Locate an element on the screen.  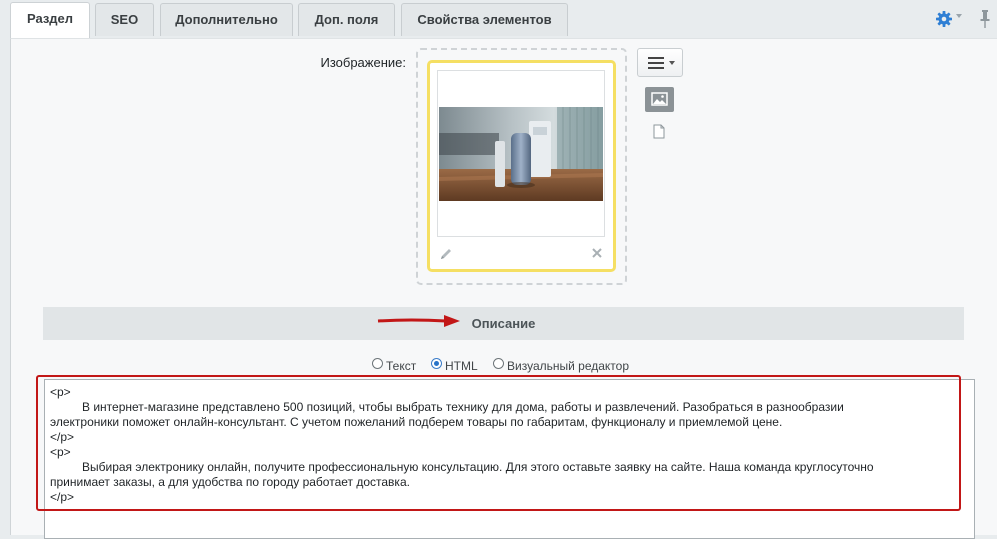
mode-html-label: HTML is located at coordinates (461, 366).